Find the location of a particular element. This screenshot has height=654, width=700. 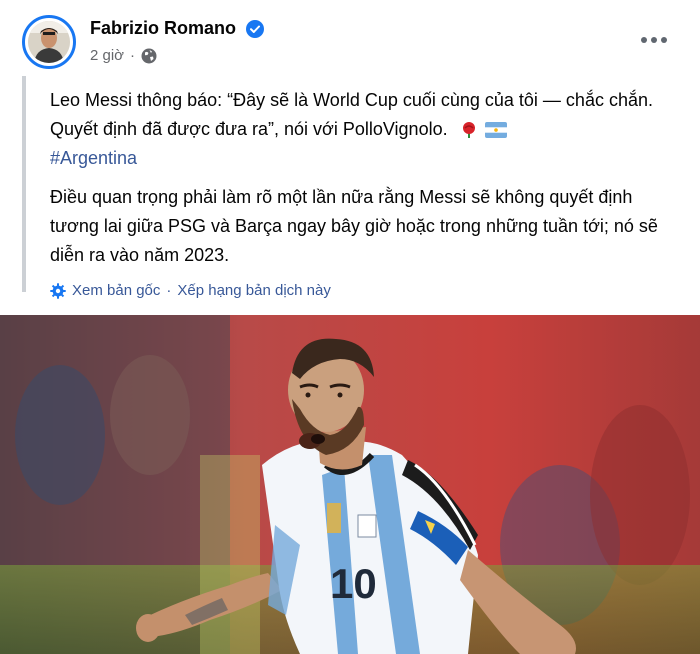

post-paragraph-hashtag: #Argentina is located at coordinates (366, 158).